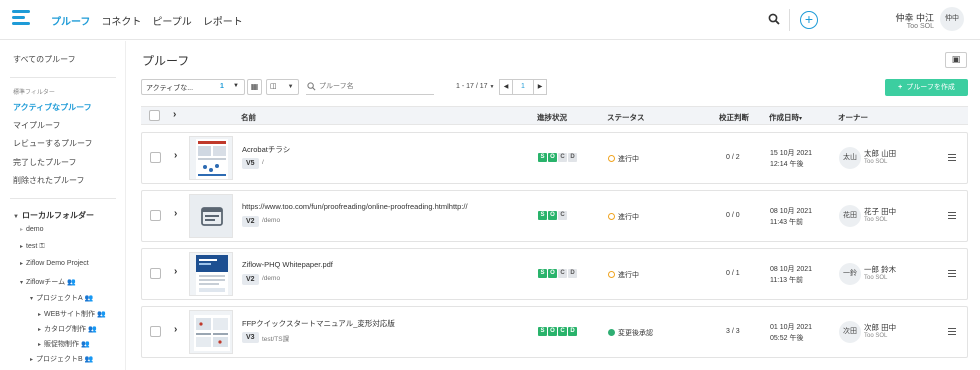 The image size is (980, 370). What do you see at coordinates (121, 20) in the screenshot?
I see `nav-connect: コネクト` at bounding box center [121, 20].